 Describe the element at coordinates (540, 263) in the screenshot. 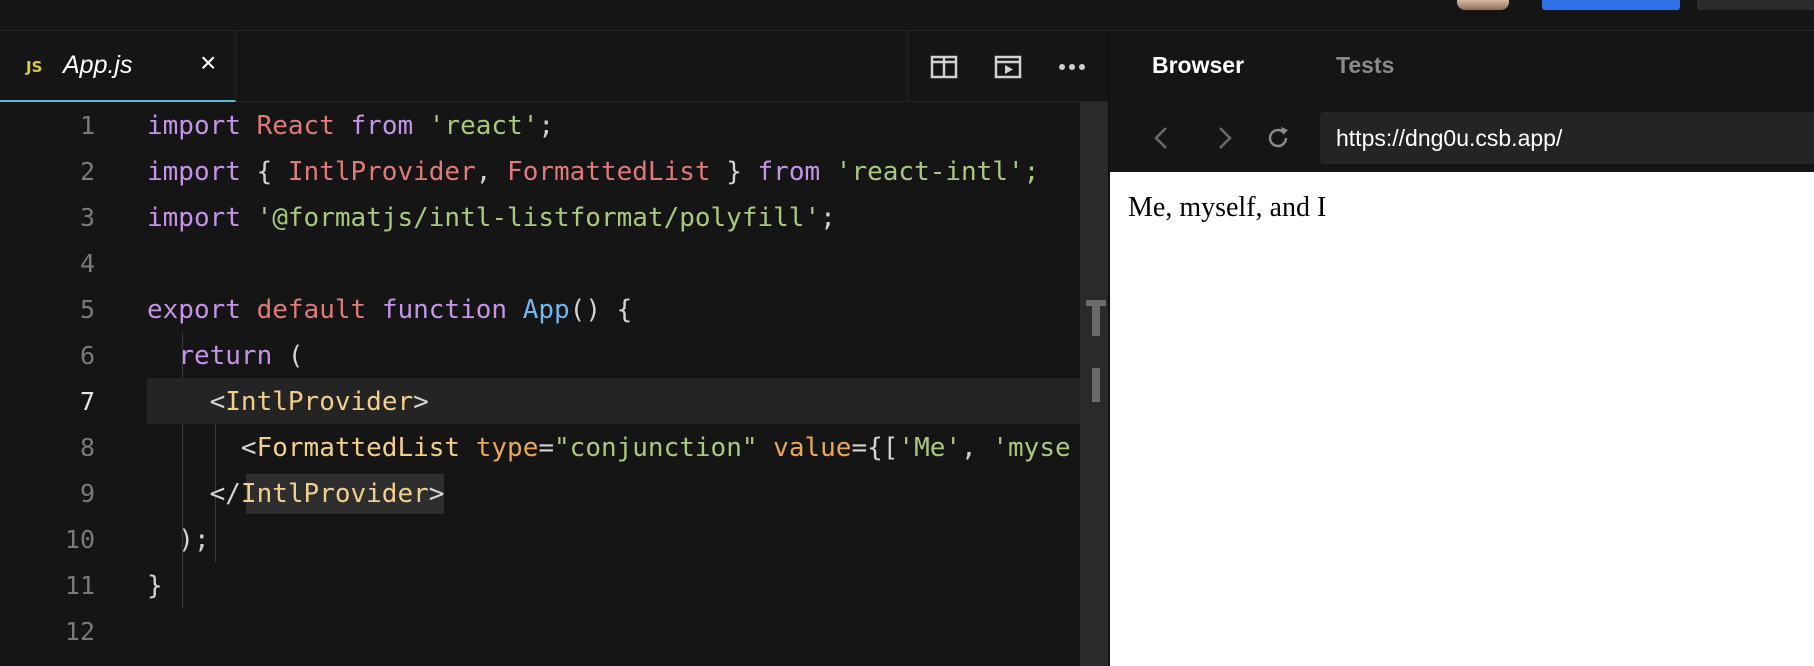

I see `code-line: 4` at that location.